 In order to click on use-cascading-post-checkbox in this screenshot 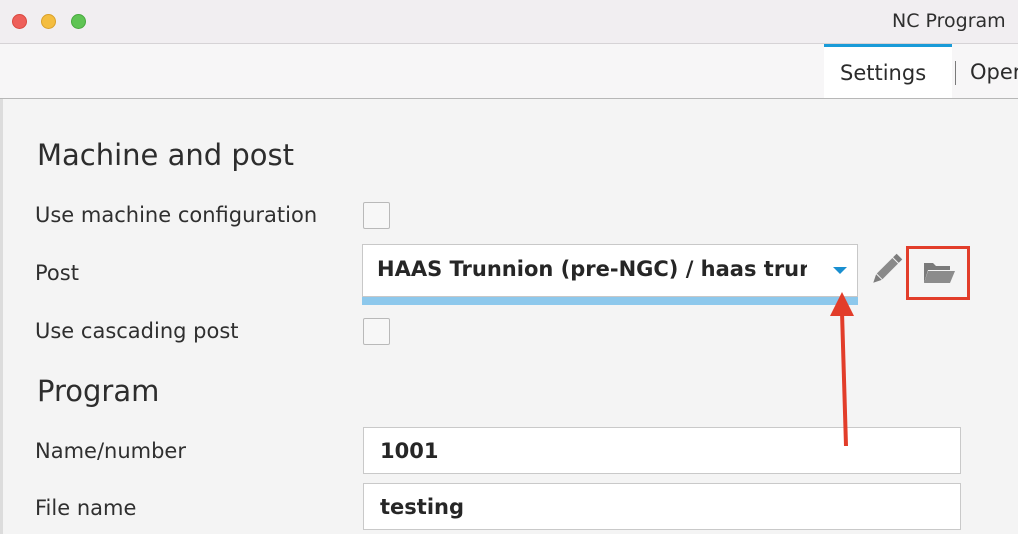, I will do `click(376, 331)`.